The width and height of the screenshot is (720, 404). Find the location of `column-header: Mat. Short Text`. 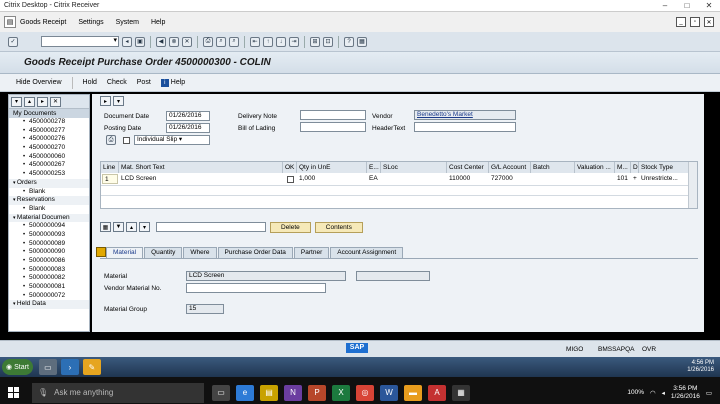

column-header: Mat. Short Text is located at coordinates (201, 167).